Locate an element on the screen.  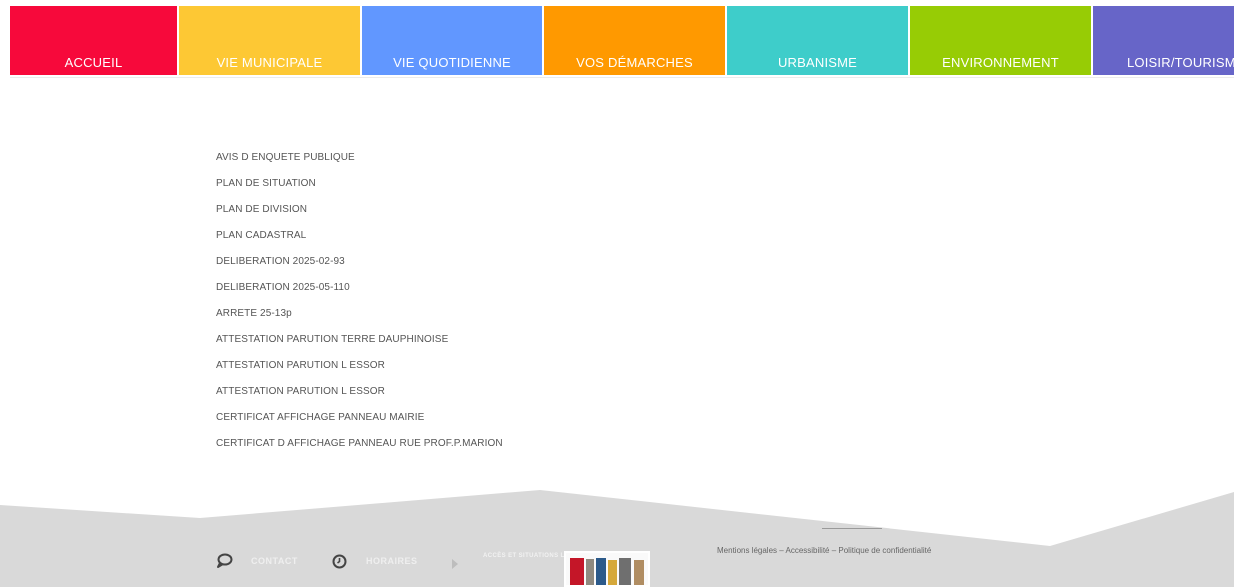
document-link: PLAN DE SITUATION is located at coordinates (359, 187).